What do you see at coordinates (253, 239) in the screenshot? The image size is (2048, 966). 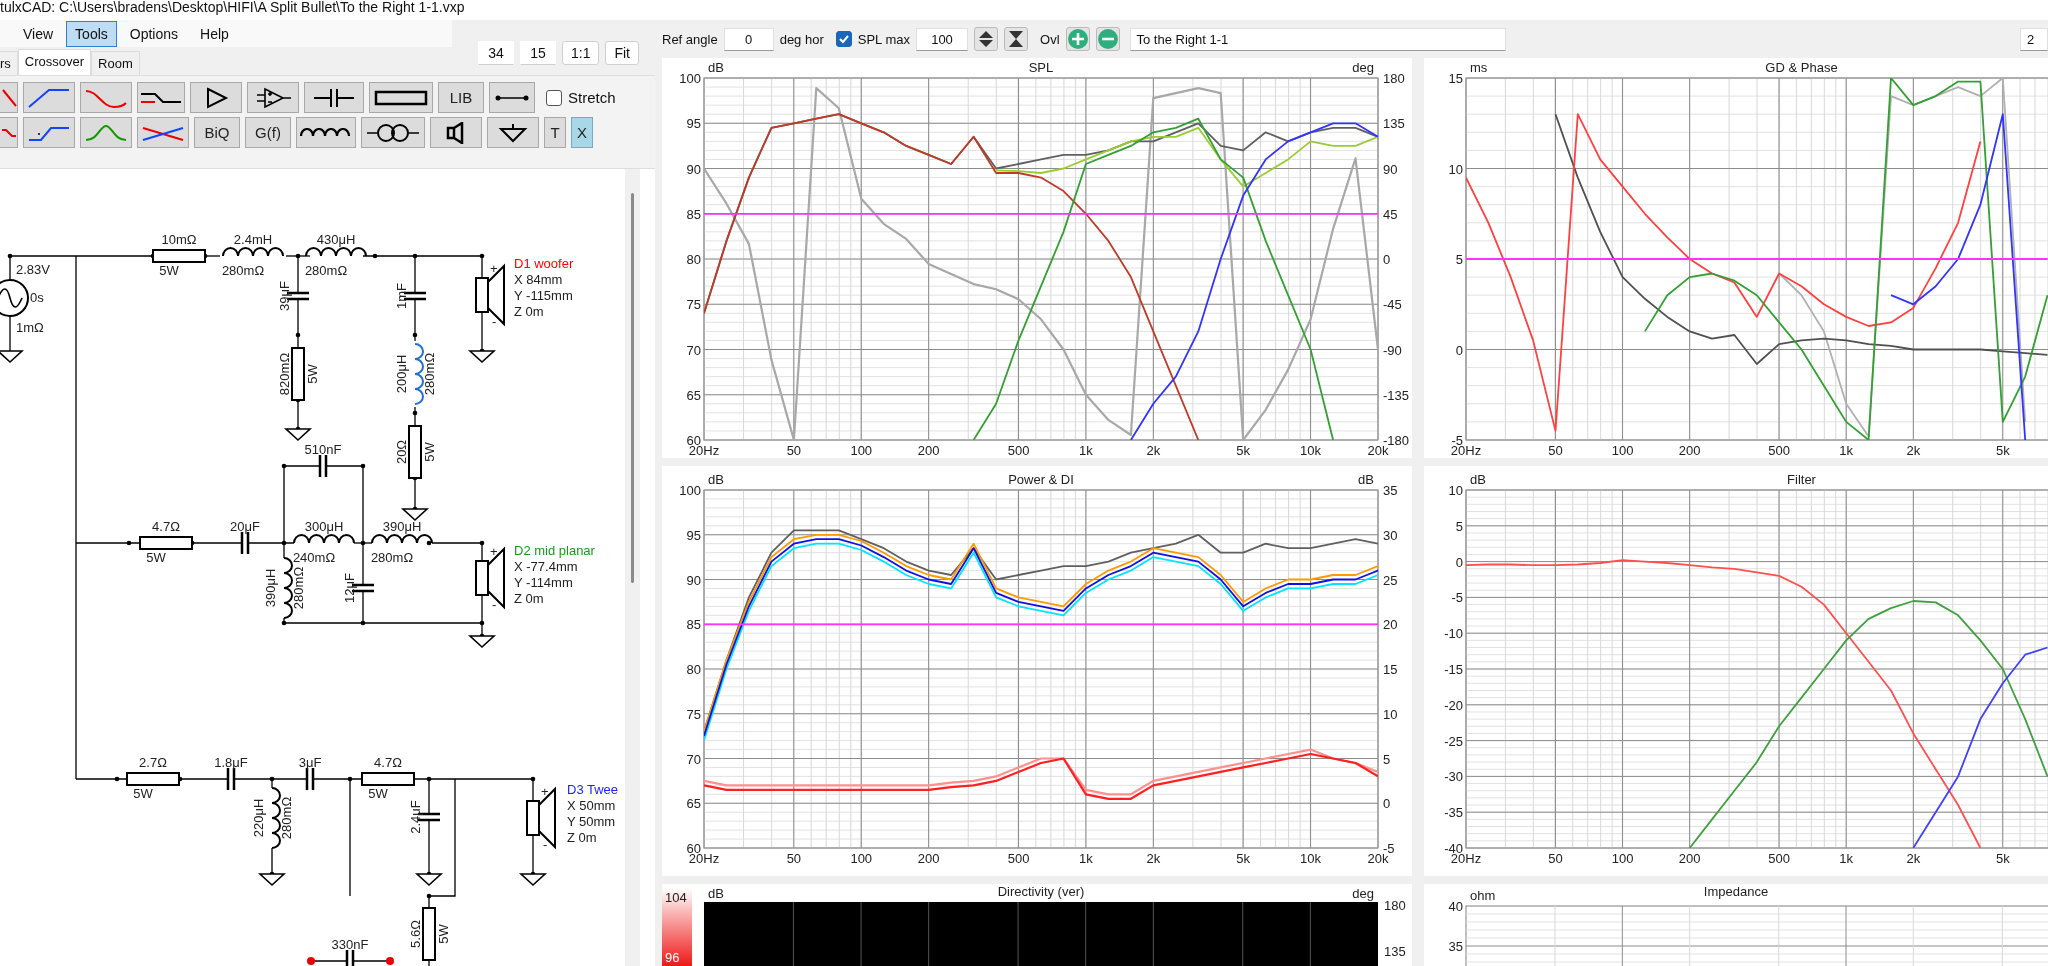 I see `component-label: 2.4mH` at bounding box center [253, 239].